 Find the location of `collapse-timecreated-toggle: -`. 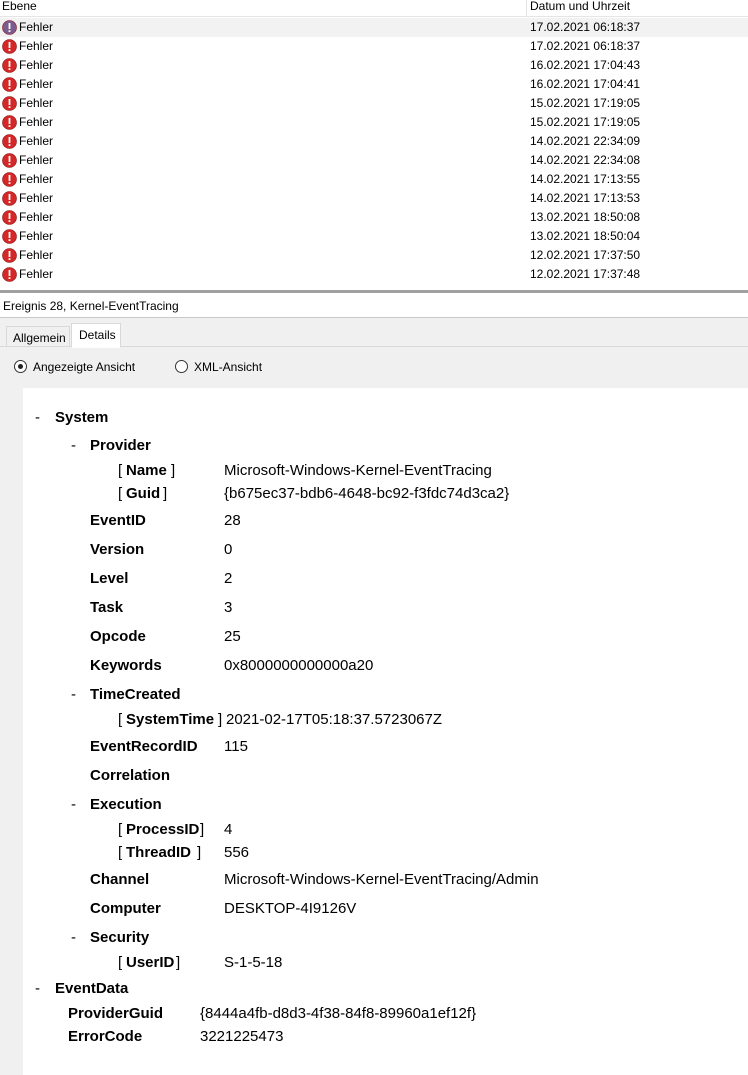

collapse-timecreated-toggle: - is located at coordinates (73, 694).